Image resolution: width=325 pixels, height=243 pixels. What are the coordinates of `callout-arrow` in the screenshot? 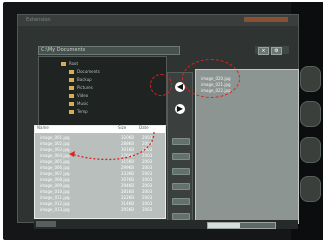 It's located at (112, 146).